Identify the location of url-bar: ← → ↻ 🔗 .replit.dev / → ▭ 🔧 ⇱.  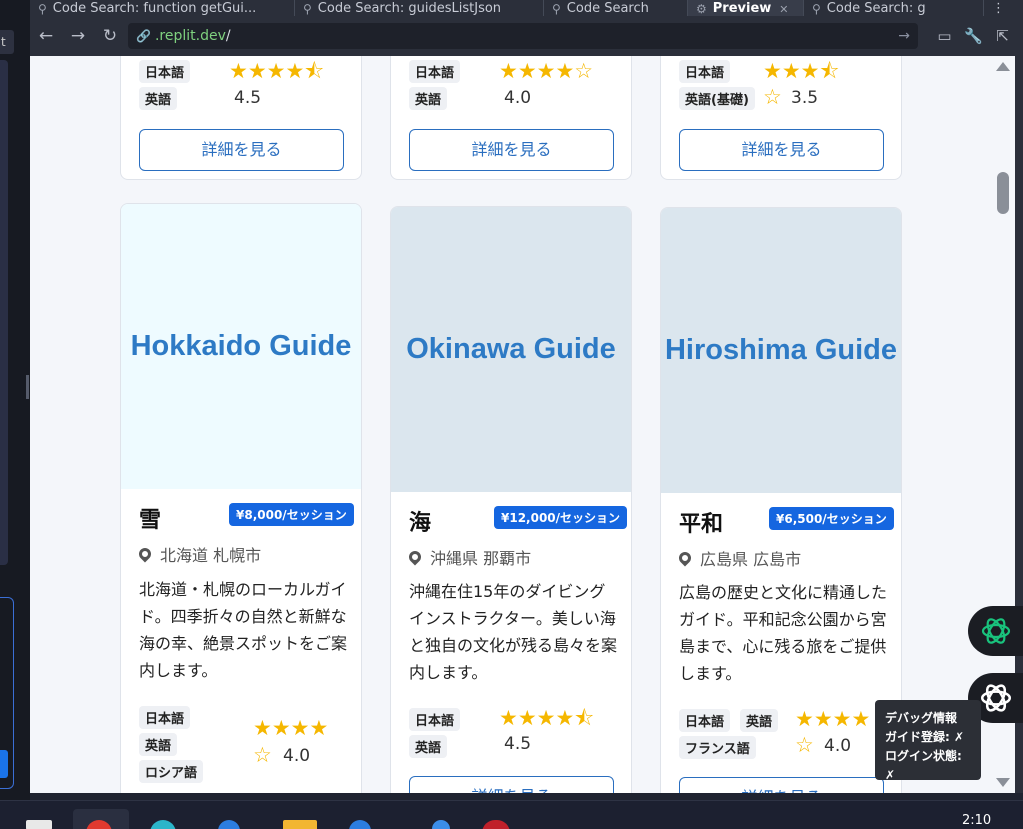
(526, 36).